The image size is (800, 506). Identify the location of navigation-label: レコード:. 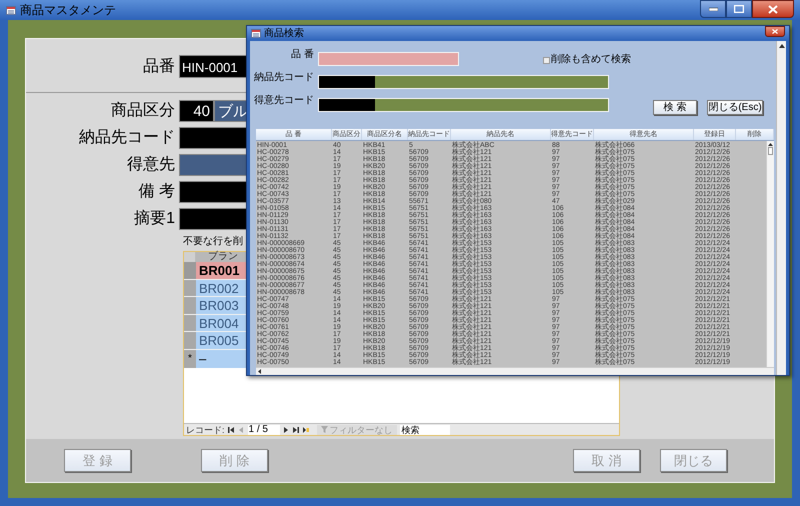
(205, 429).